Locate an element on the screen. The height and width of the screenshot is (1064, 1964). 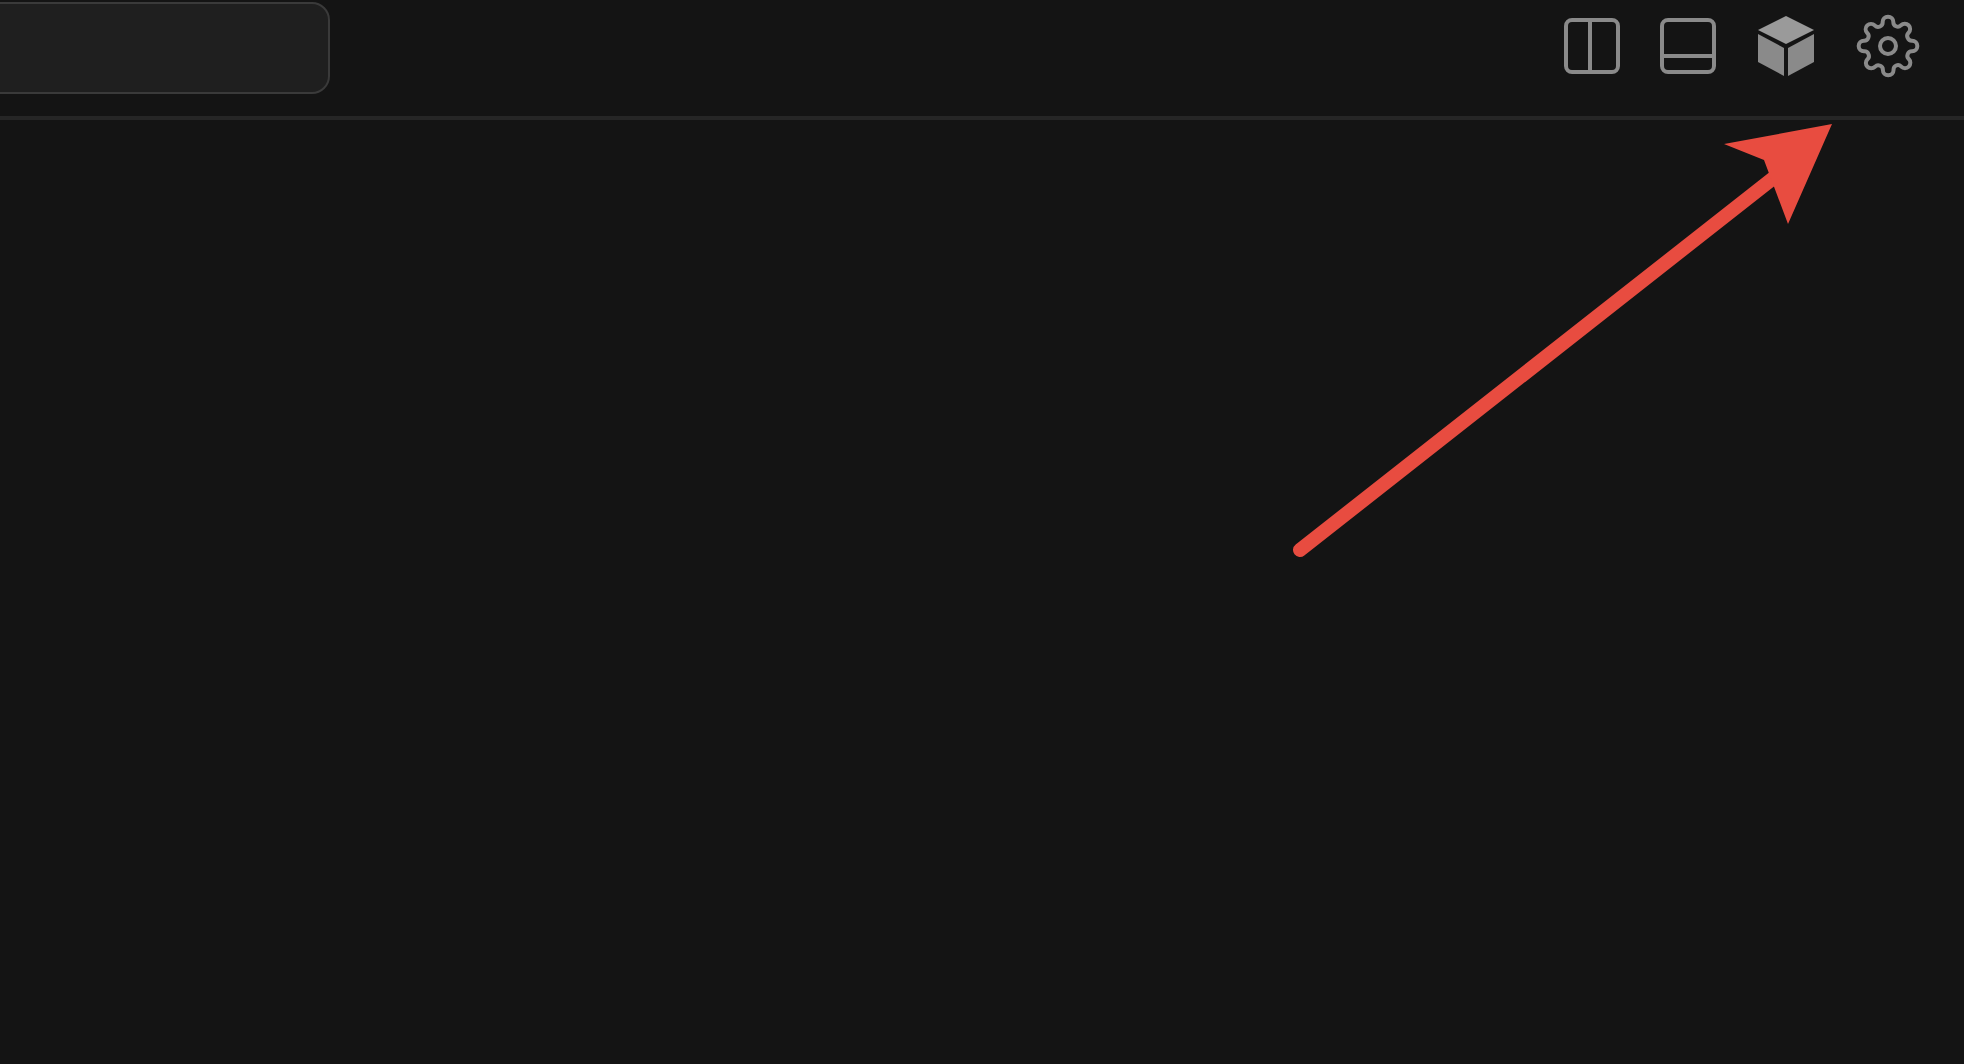
cube-icon is located at coordinates (1786, 46).